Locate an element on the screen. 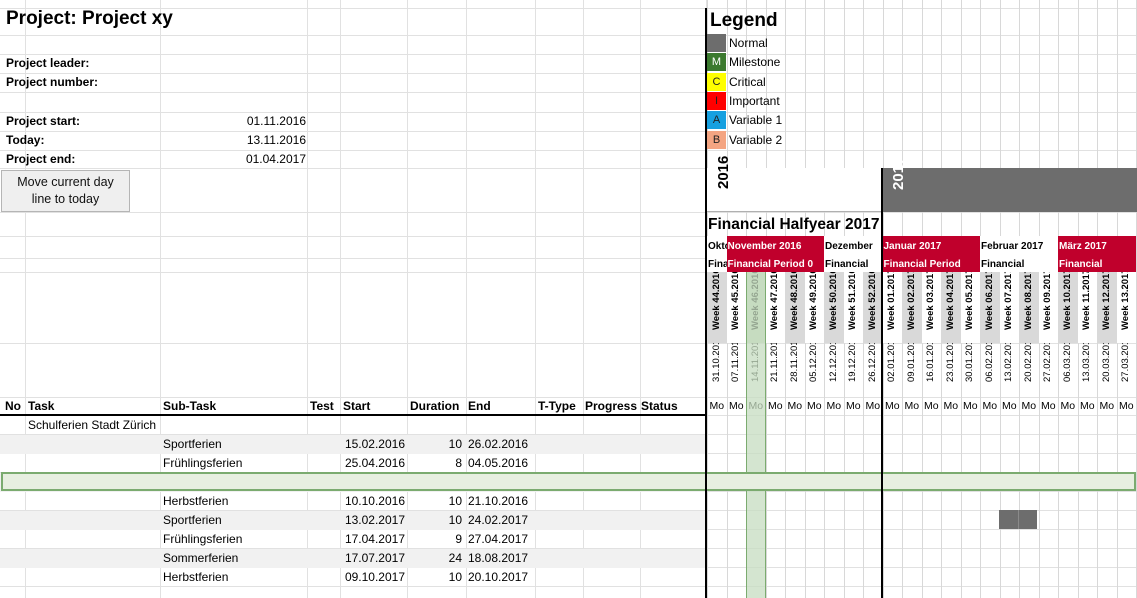 The height and width of the screenshot is (598, 1137). week-header-cell: Week 11.2017 is located at coordinates (1087, 307).